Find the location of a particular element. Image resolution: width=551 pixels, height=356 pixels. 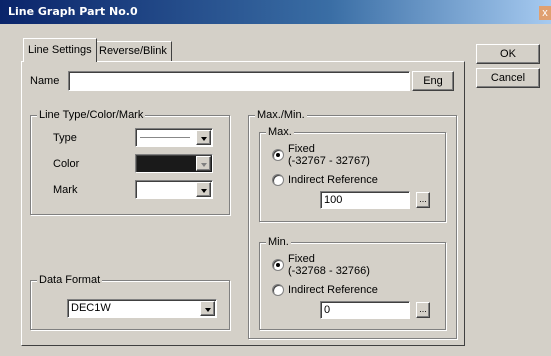

type-select is located at coordinates (174, 137).